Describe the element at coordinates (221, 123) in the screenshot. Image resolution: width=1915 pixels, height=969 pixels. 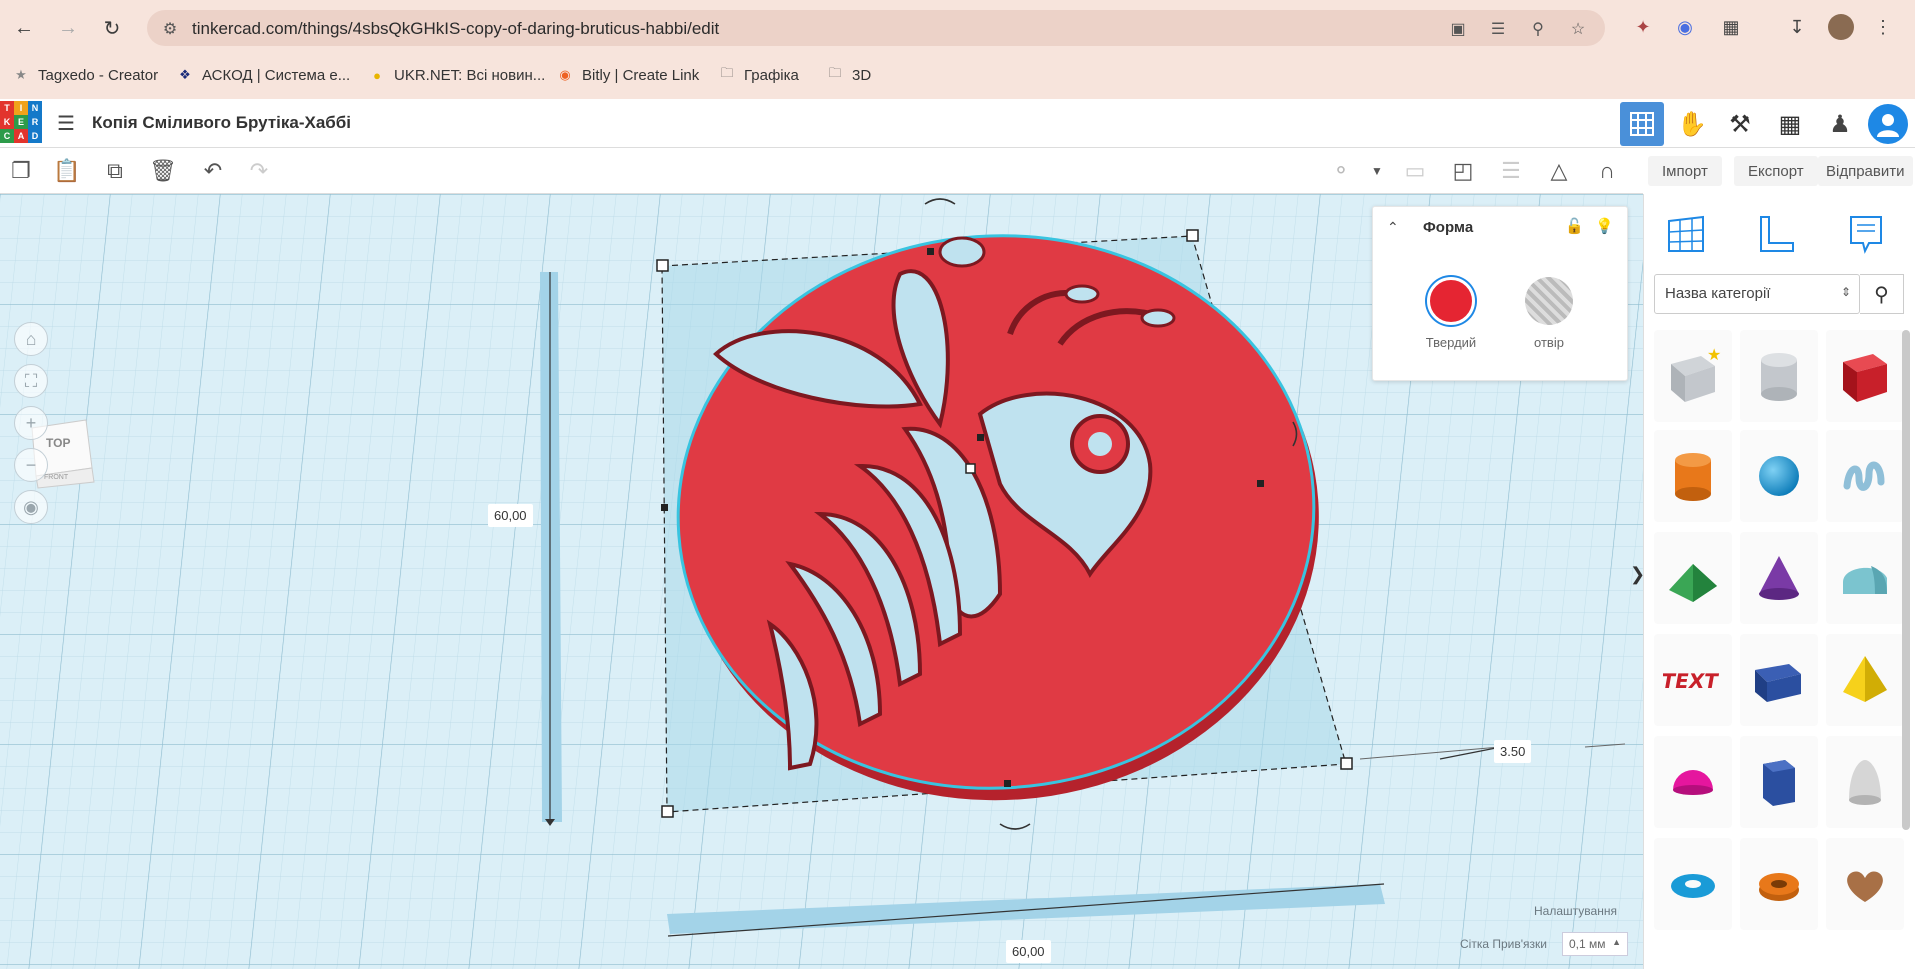
I see `design-title: Копія Сміливого Брутіка-Хаббі` at that location.